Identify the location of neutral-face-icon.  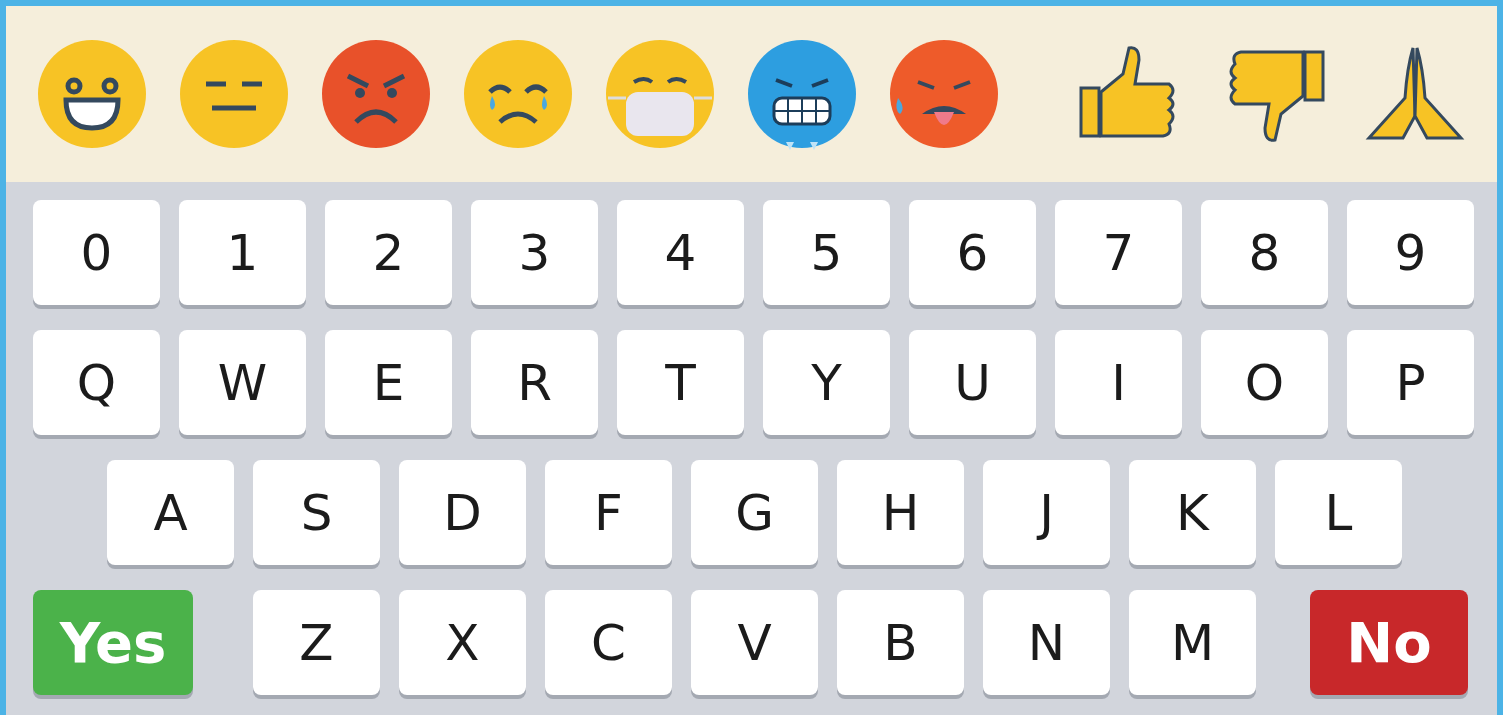
(234, 94).